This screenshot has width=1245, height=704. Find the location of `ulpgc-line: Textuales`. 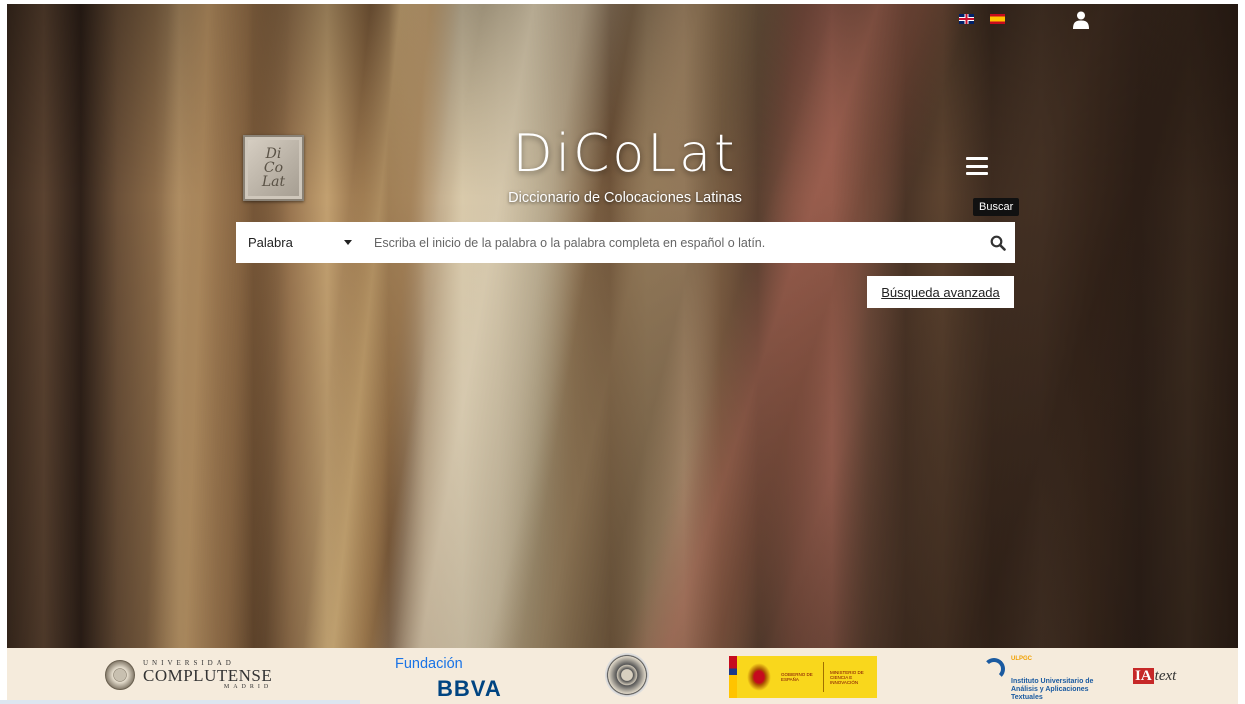

ulpgc-line: Textuales is located at coordinates (1027, 697).